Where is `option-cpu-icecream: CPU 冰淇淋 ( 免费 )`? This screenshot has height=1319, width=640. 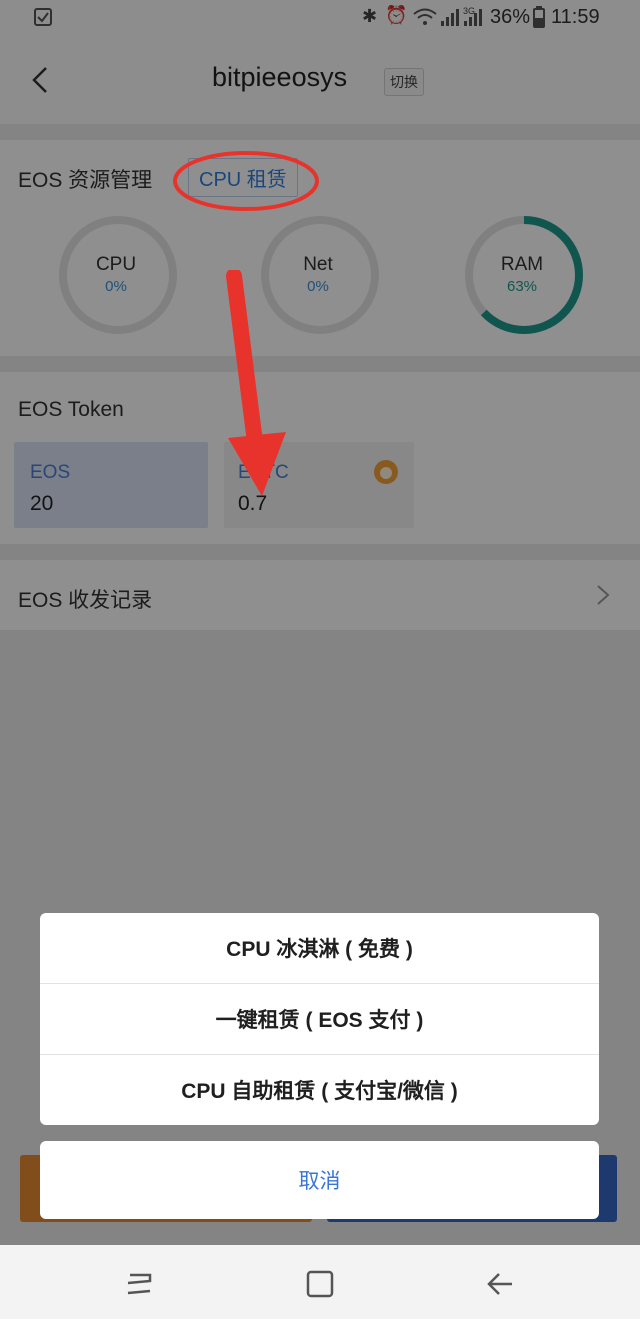 option-cpu-icecream: CPU 冰淇淋 ( 免费 ) is located at coordinates (319, 948).